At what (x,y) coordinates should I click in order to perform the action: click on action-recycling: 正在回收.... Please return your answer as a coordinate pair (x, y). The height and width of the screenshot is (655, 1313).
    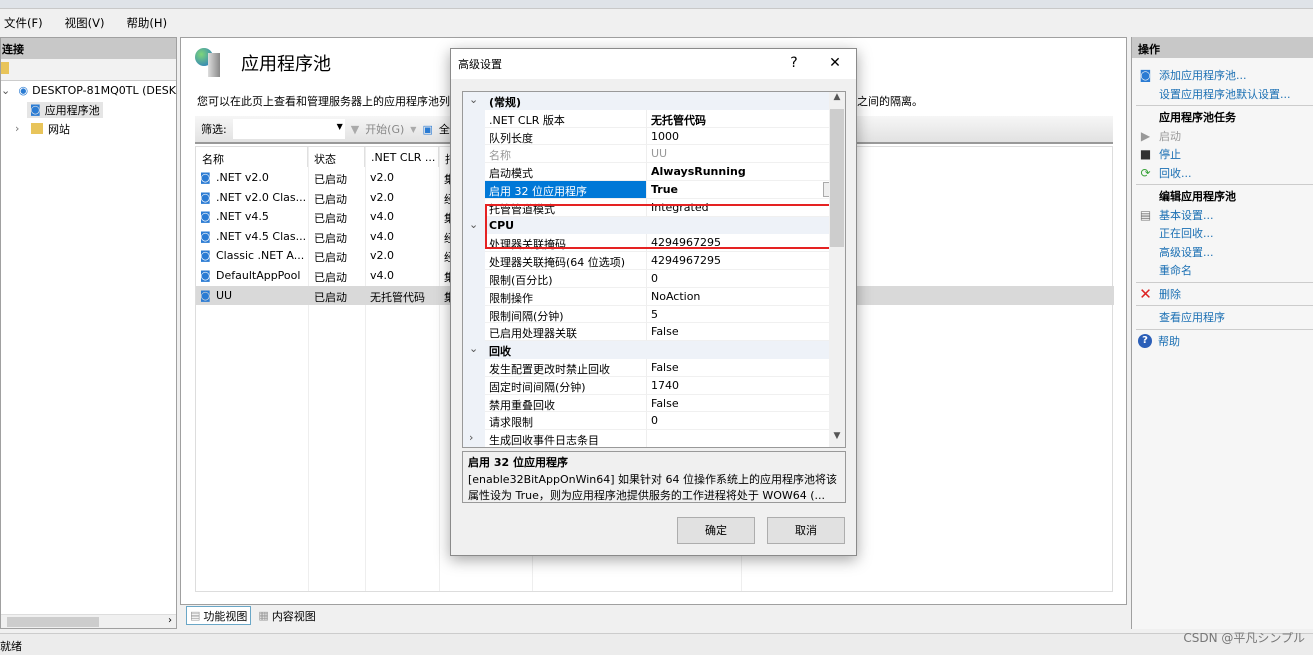
    Looking at the image, I should click on (1222, 233).